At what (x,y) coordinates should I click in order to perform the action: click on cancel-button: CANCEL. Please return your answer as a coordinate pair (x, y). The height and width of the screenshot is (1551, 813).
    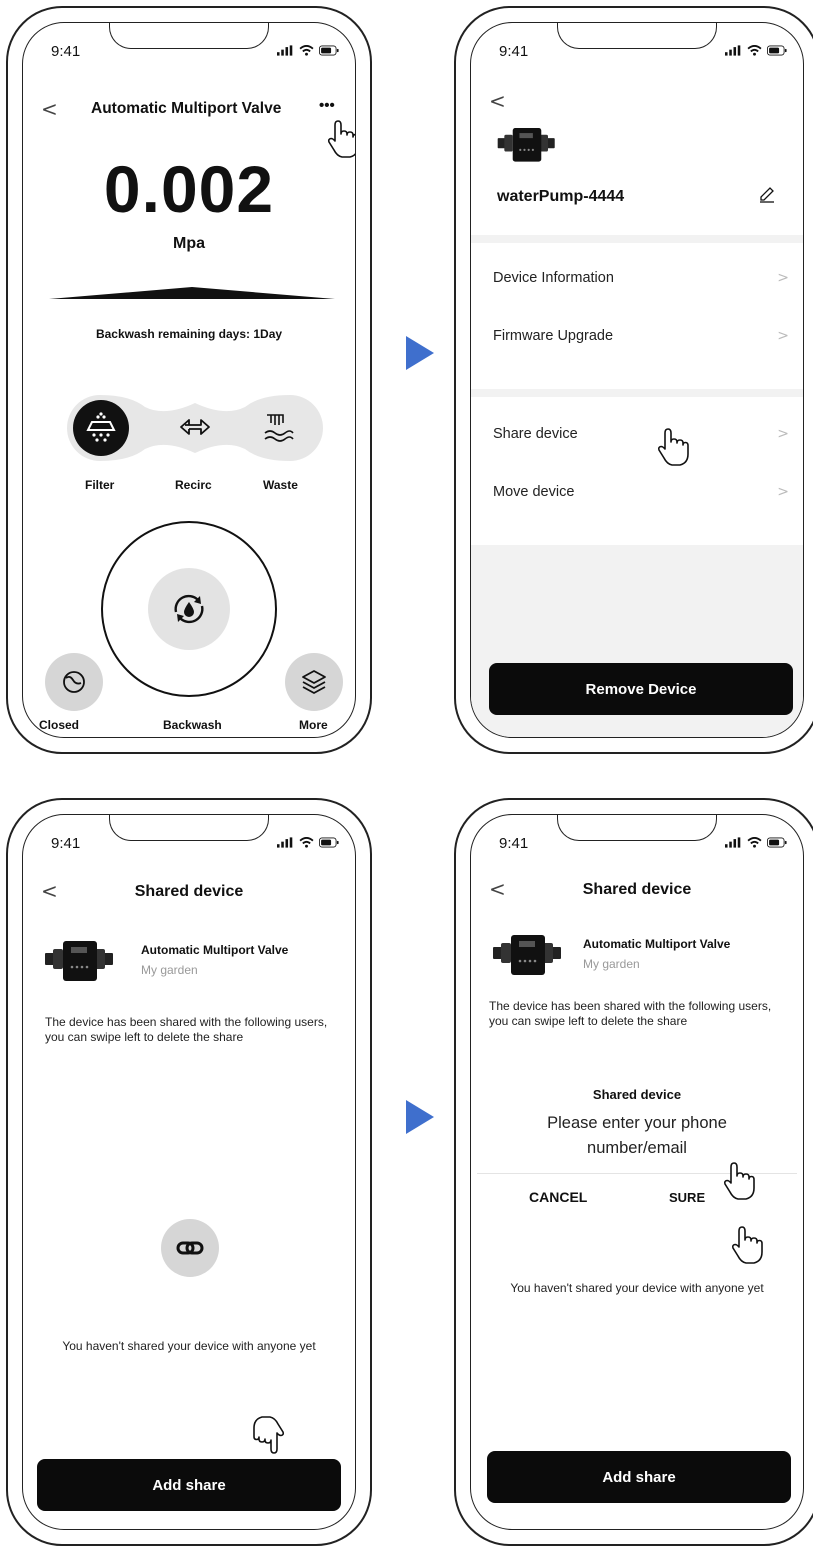
    Looking at the image, I should click on (558, 1197).